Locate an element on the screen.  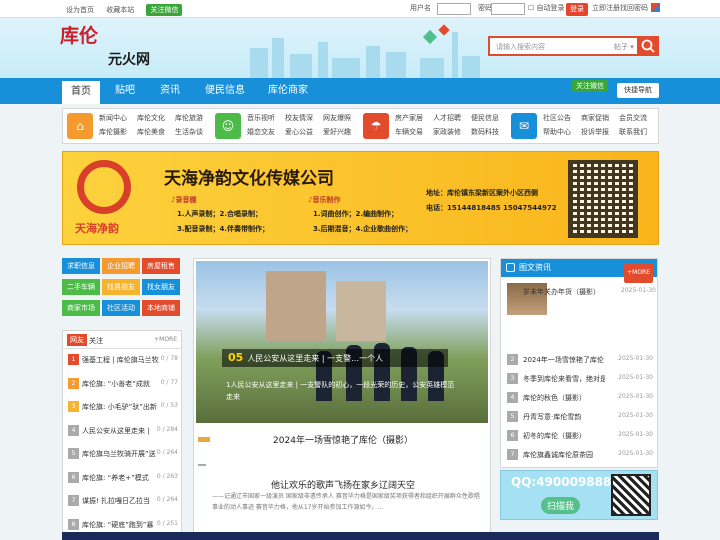
category-link: 商家促销 is located at coordinates (595, 118).